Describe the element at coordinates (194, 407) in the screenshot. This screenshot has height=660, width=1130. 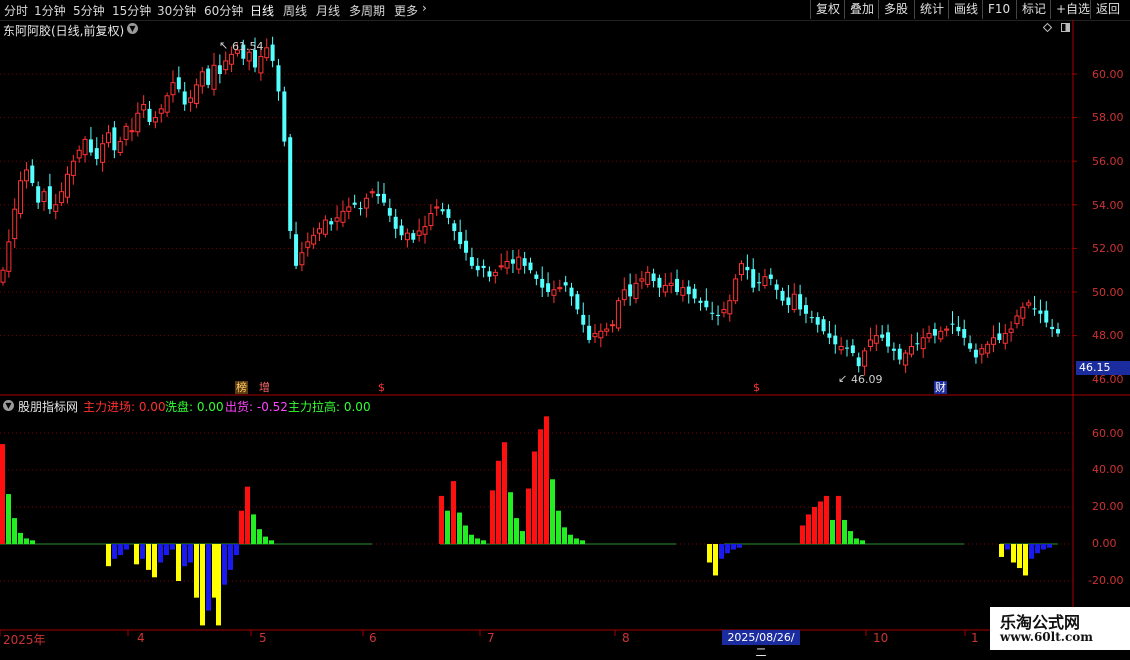
I see `legend-wash: 洗盘: 0.00` at that location.